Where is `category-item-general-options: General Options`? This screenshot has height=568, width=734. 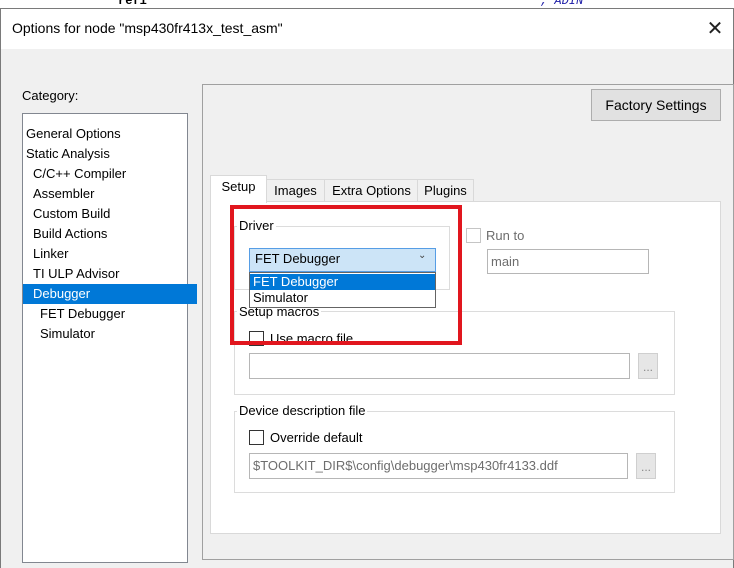 category-item-general-options: General Options is located at coordinates (106, 134).